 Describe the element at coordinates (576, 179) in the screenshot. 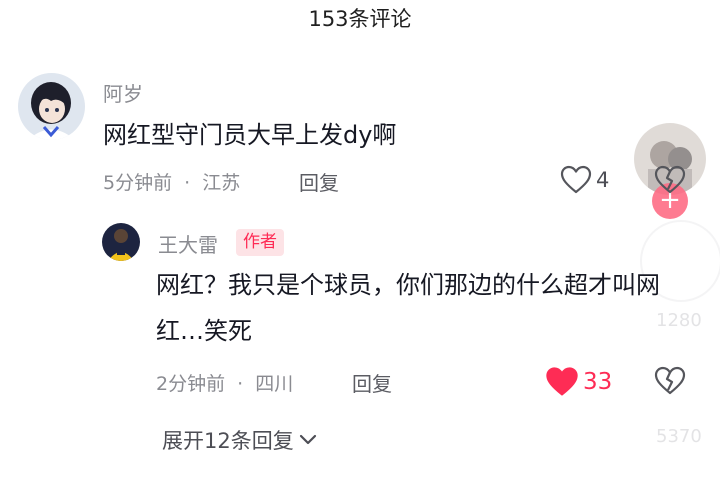

I see `heart-outline-icon` at that location.